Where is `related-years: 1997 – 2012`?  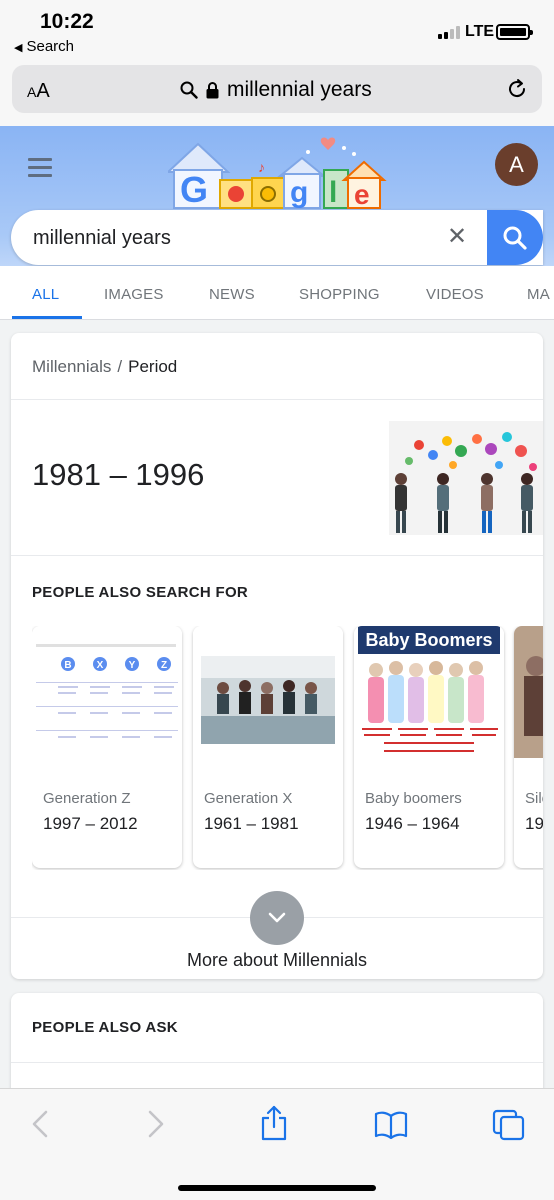
related-years: 1997 – 2012 is located at coordinates (90, 823).